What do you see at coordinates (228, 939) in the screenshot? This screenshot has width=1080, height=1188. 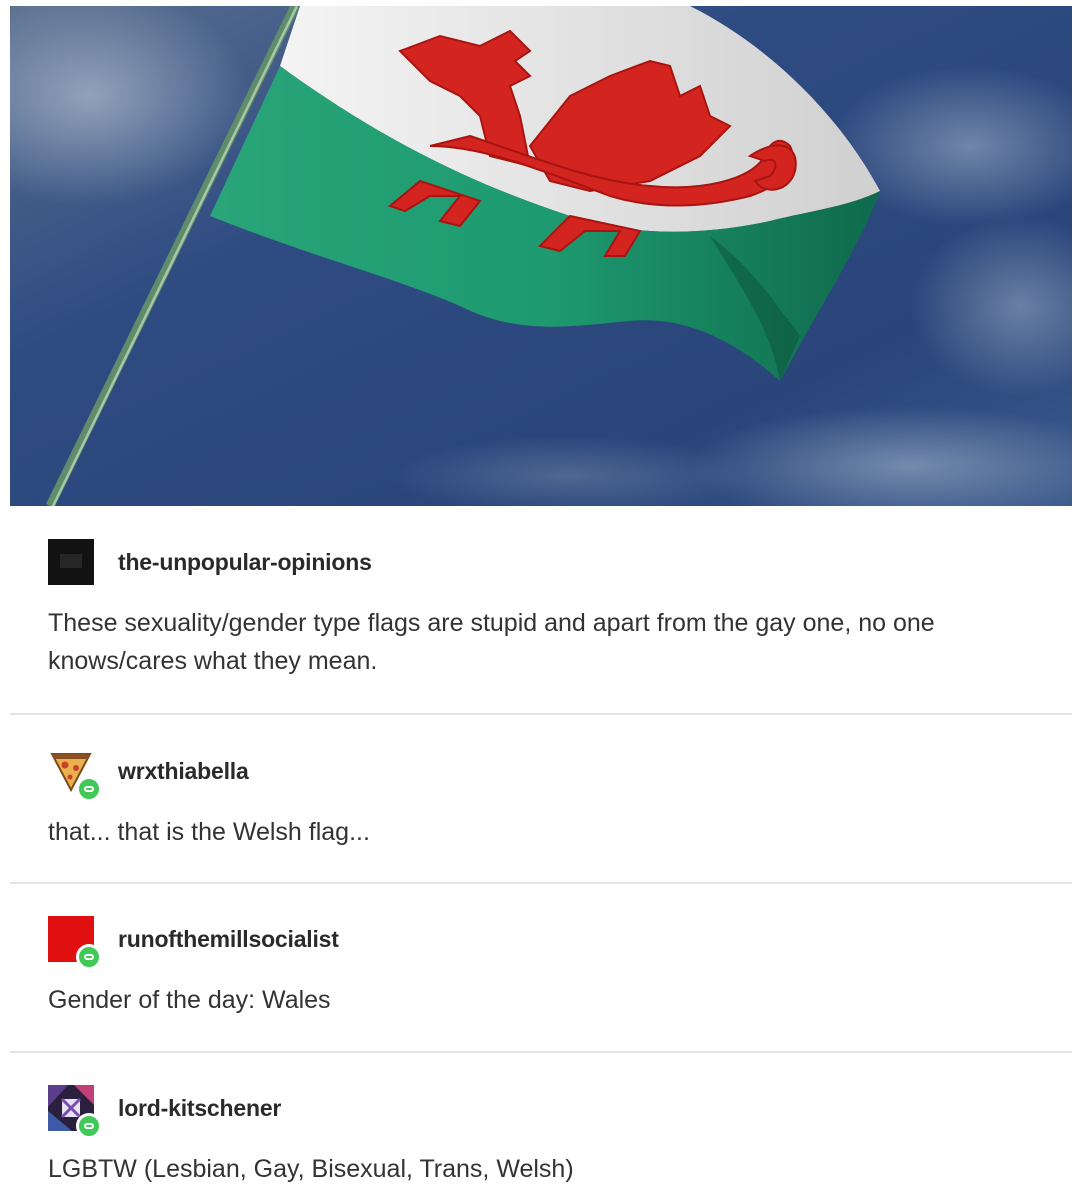 I see `username: runofthemillsocialist` at bounding box center [228, 939].